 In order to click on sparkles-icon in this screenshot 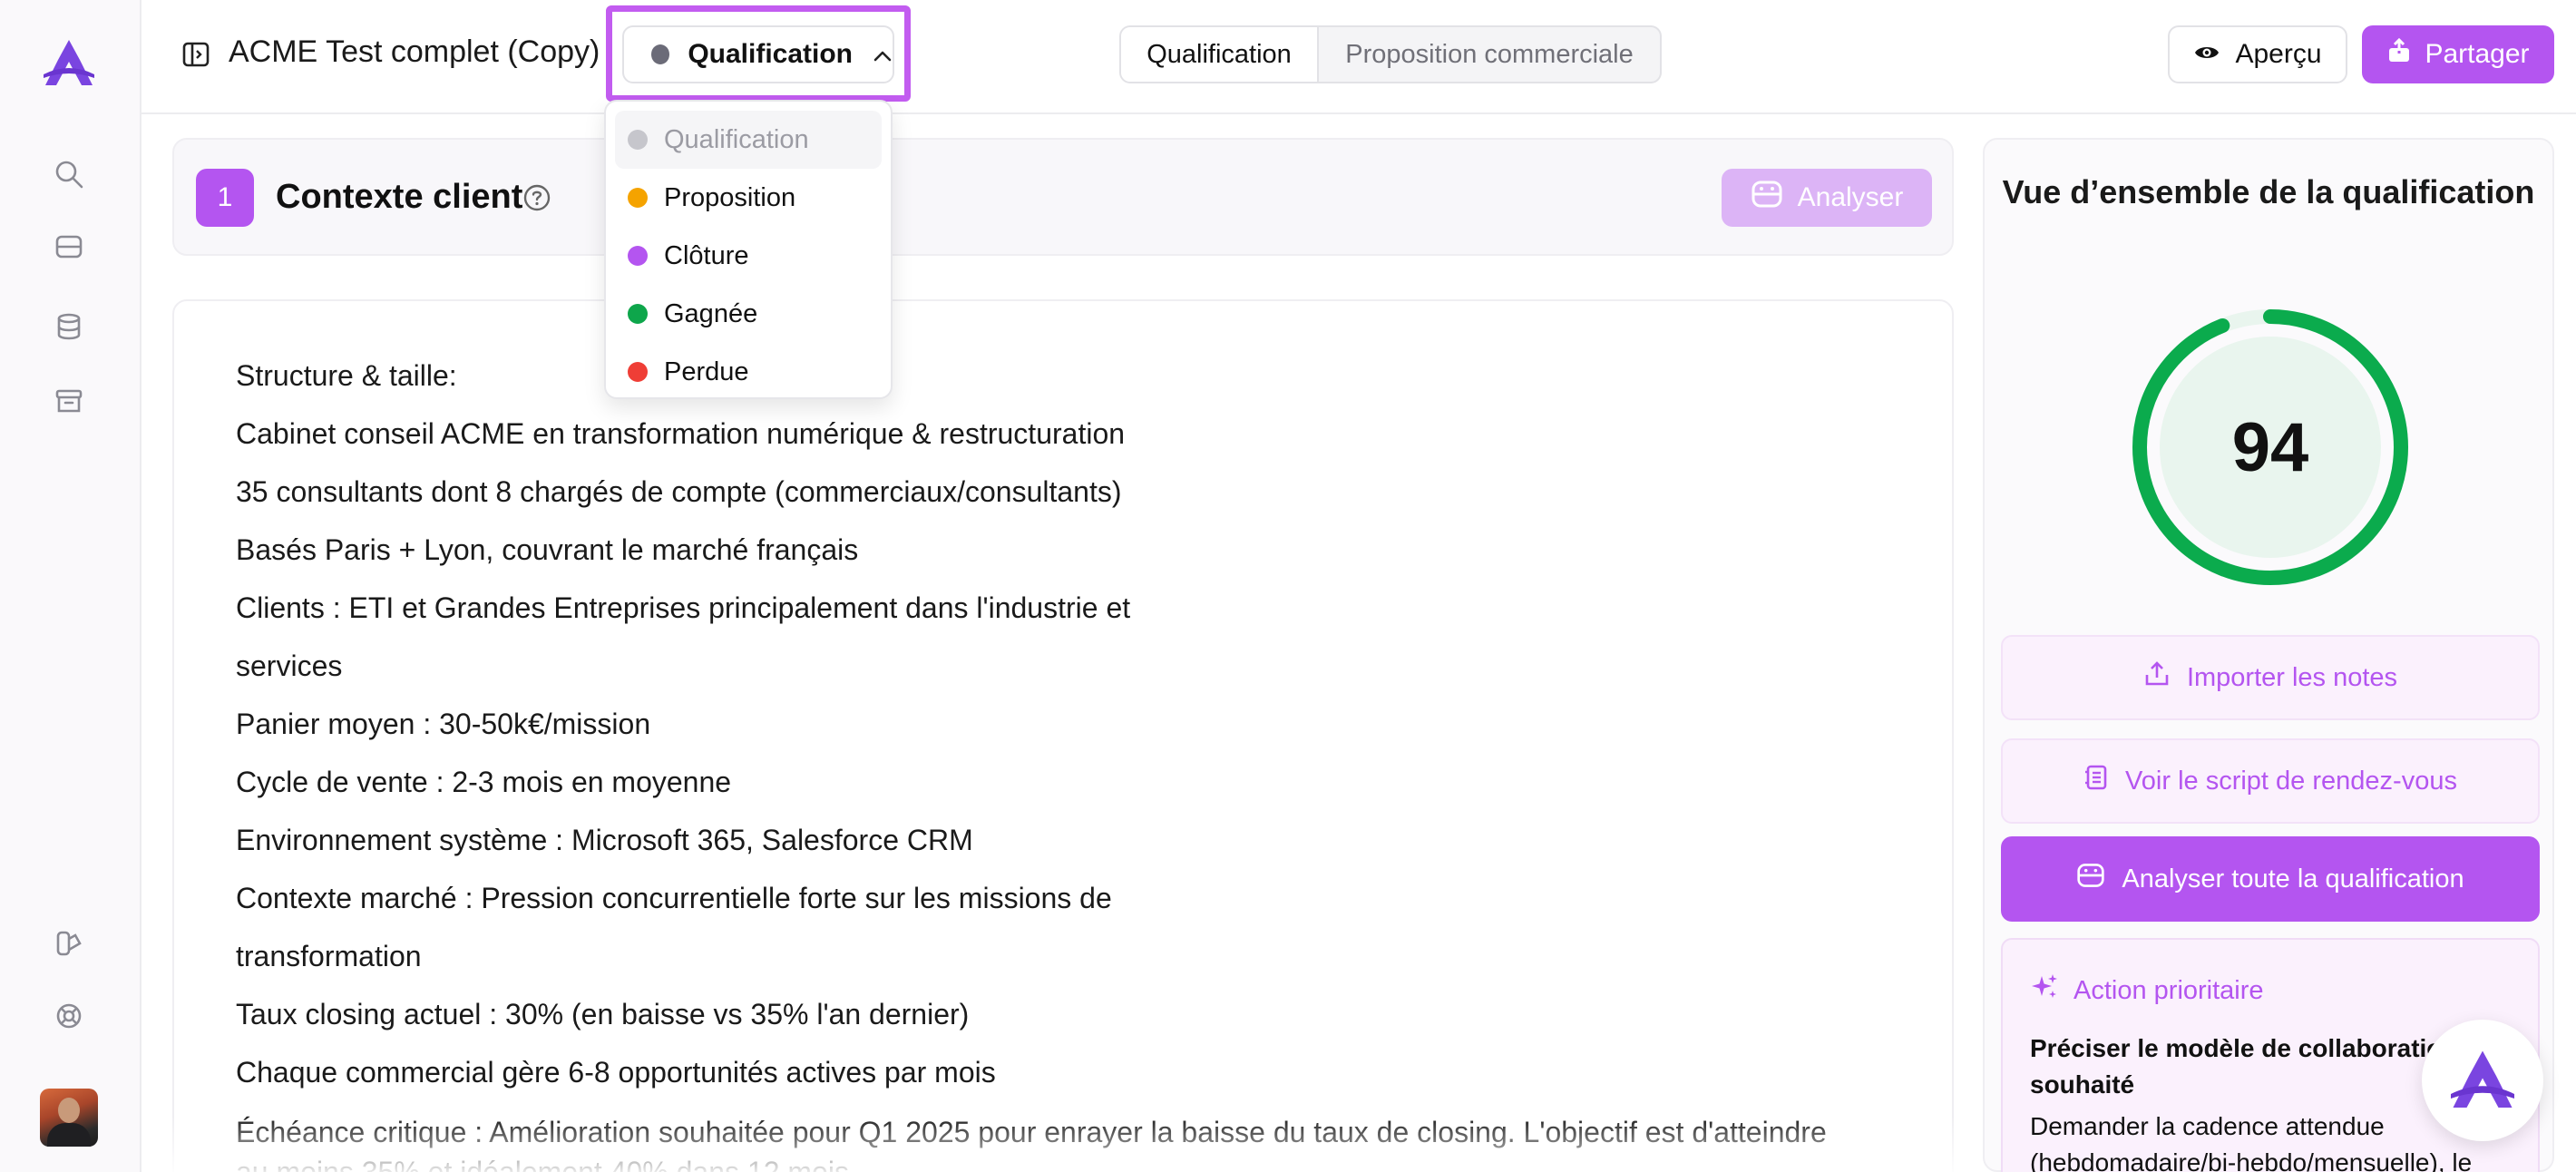, I will do `click(2044, 990)`.